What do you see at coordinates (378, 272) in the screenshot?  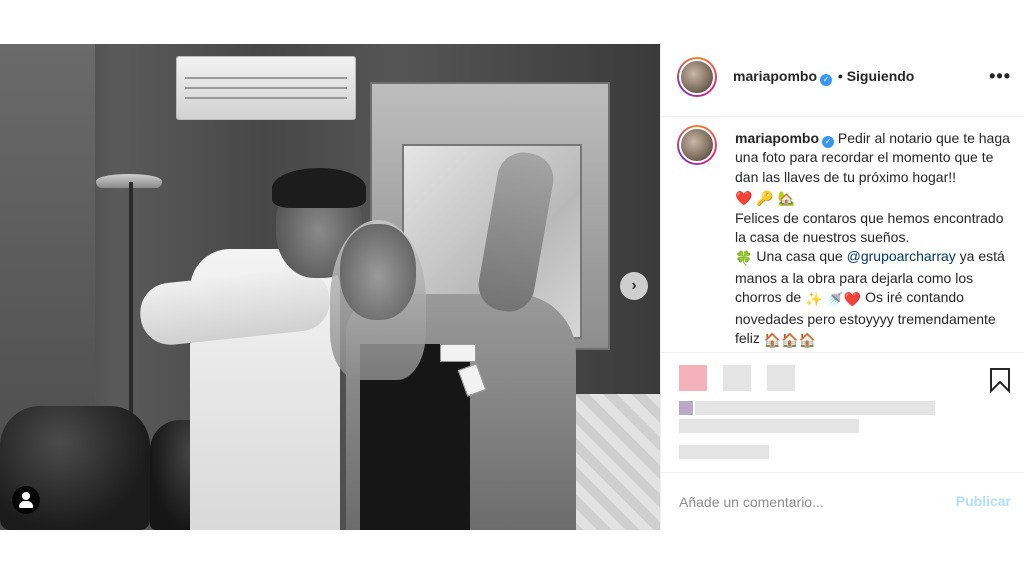 I see `woman-face` at bounding box center [378, 272].